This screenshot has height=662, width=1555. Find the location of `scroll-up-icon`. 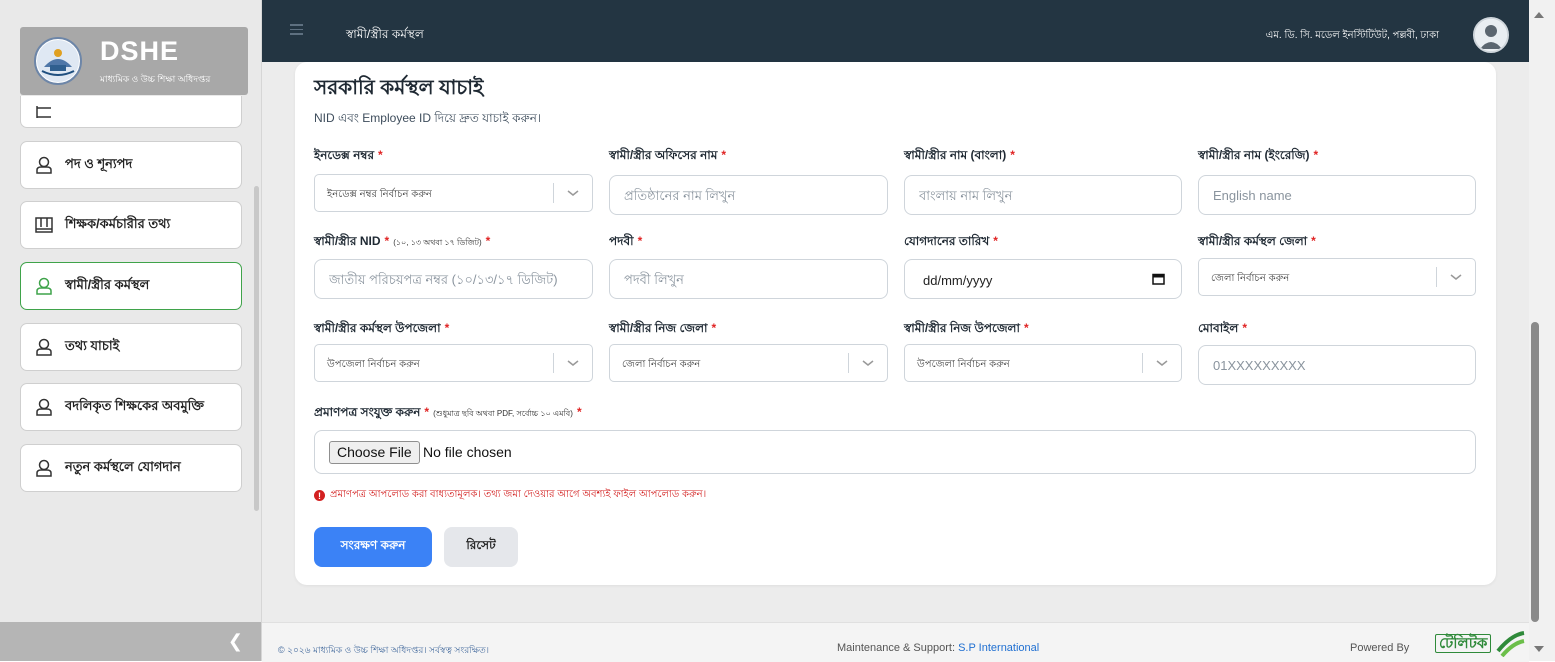

scroll-up-icon is located at coordinates (1539, 15).